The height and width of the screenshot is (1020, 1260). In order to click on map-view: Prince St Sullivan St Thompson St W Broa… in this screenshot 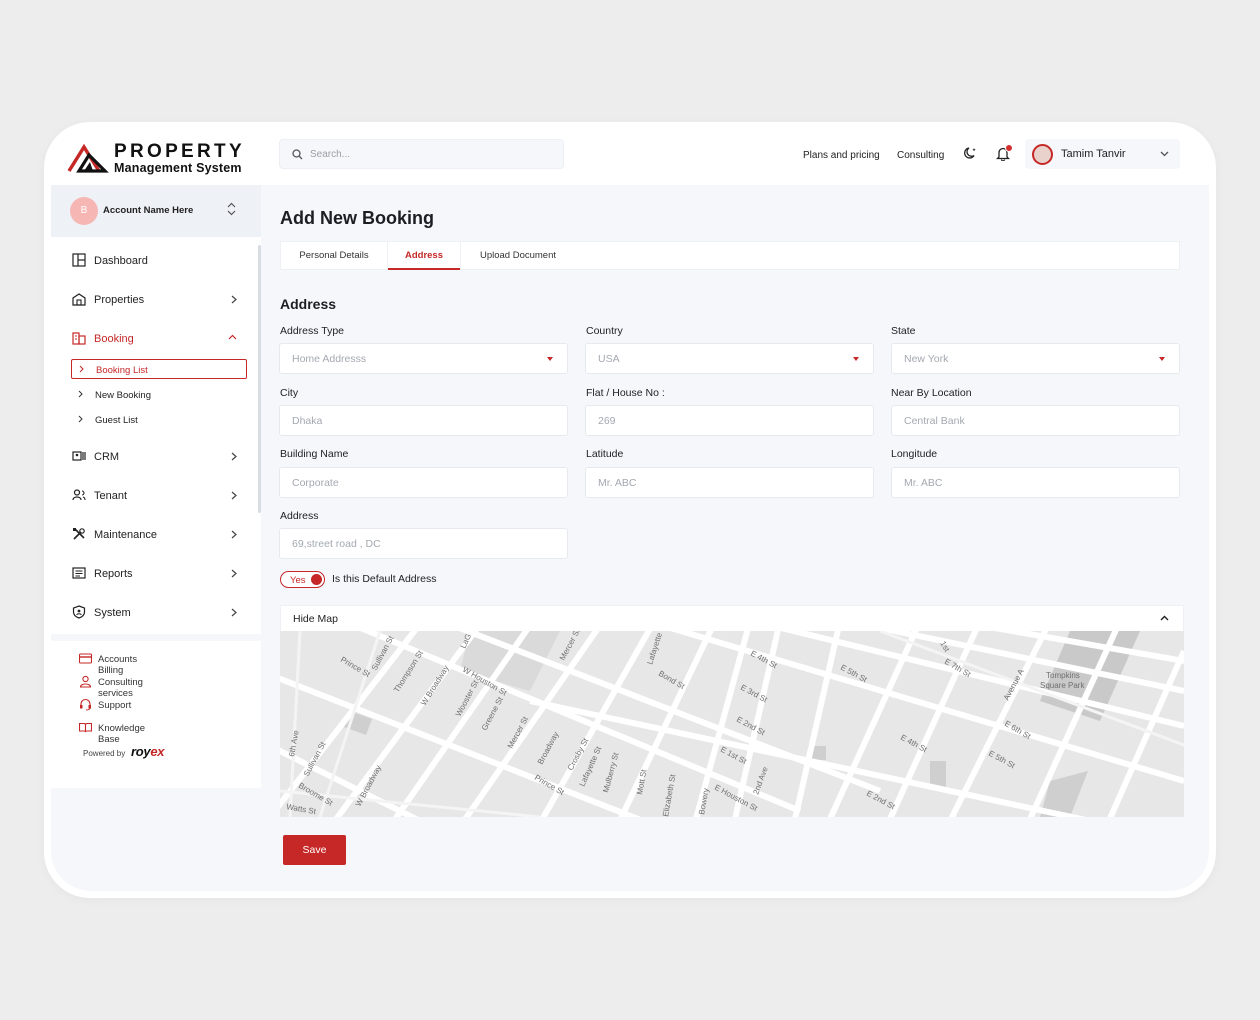, I will do `click(732, 724)`.